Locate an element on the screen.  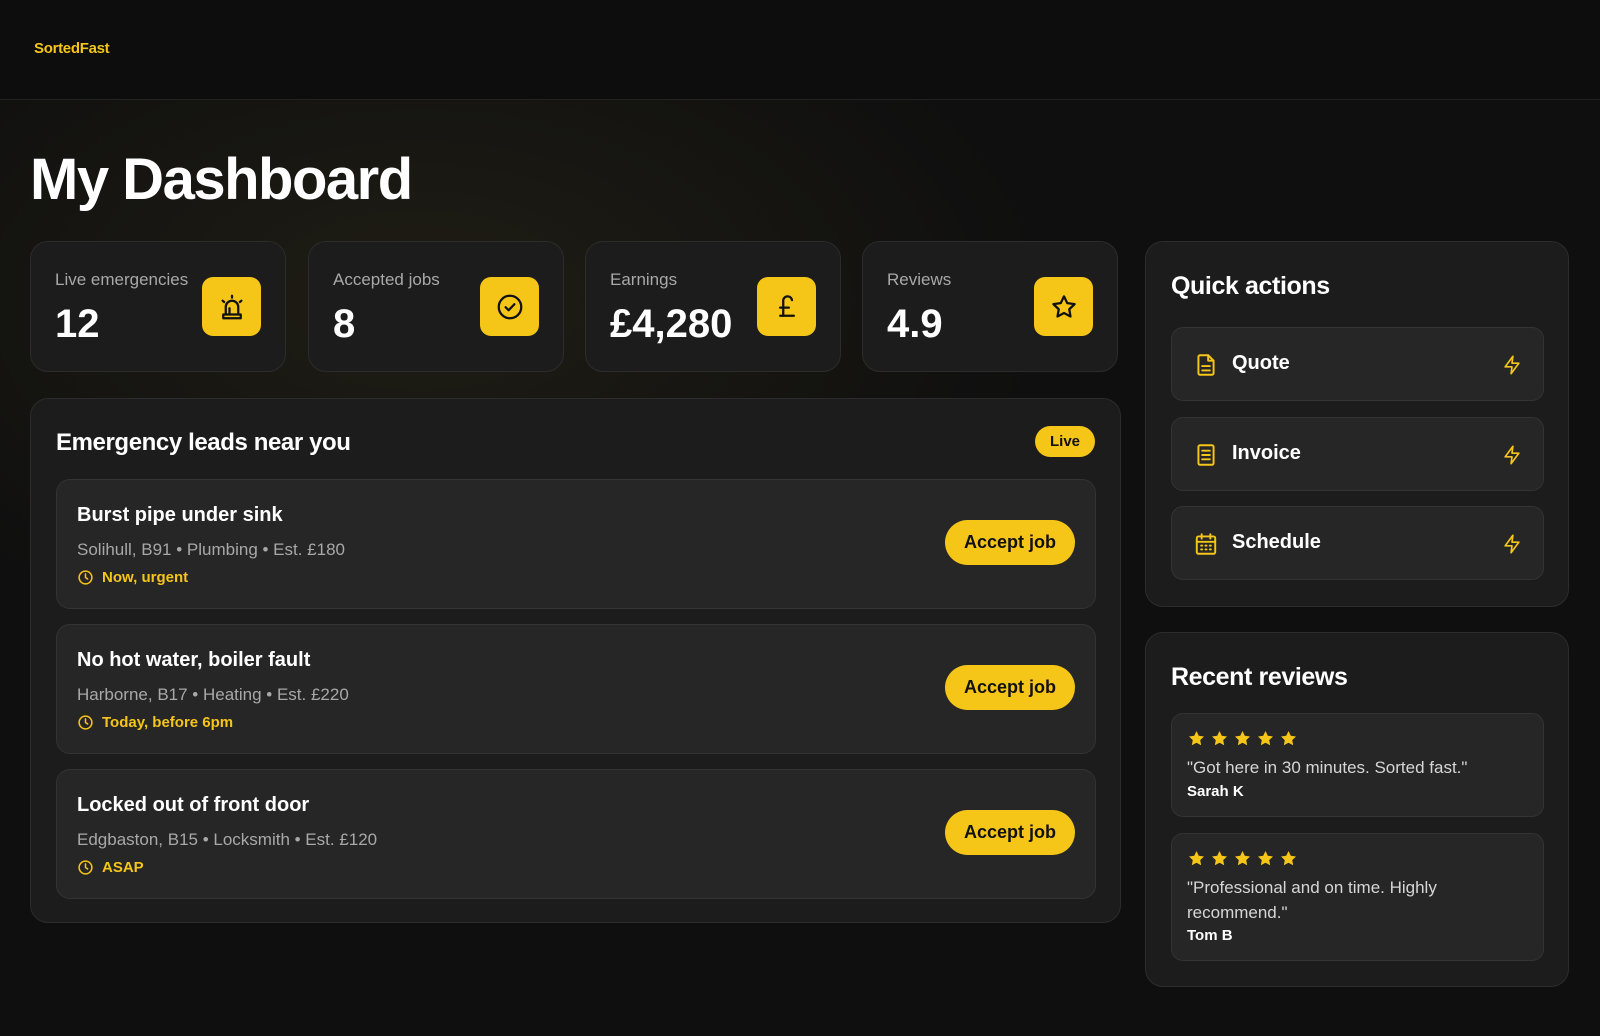
star-icon is located at coordinates (1063, 306).